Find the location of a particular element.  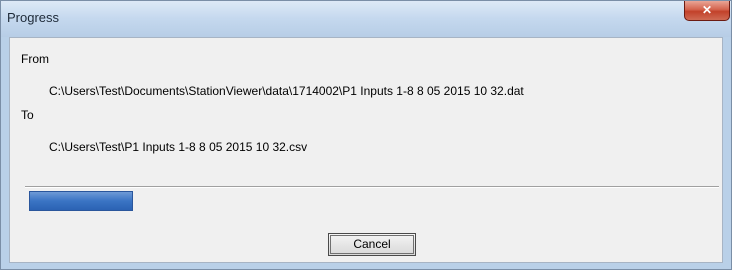

from-label: From is located at coordinates (35, 59).